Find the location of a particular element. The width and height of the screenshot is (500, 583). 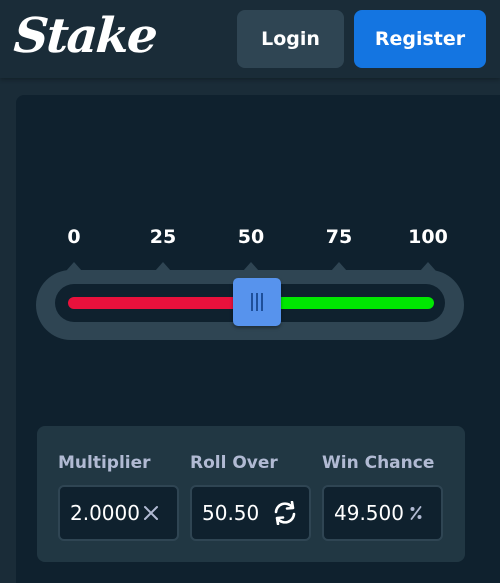

lose-range-bar is located at coordinates (163, 303).